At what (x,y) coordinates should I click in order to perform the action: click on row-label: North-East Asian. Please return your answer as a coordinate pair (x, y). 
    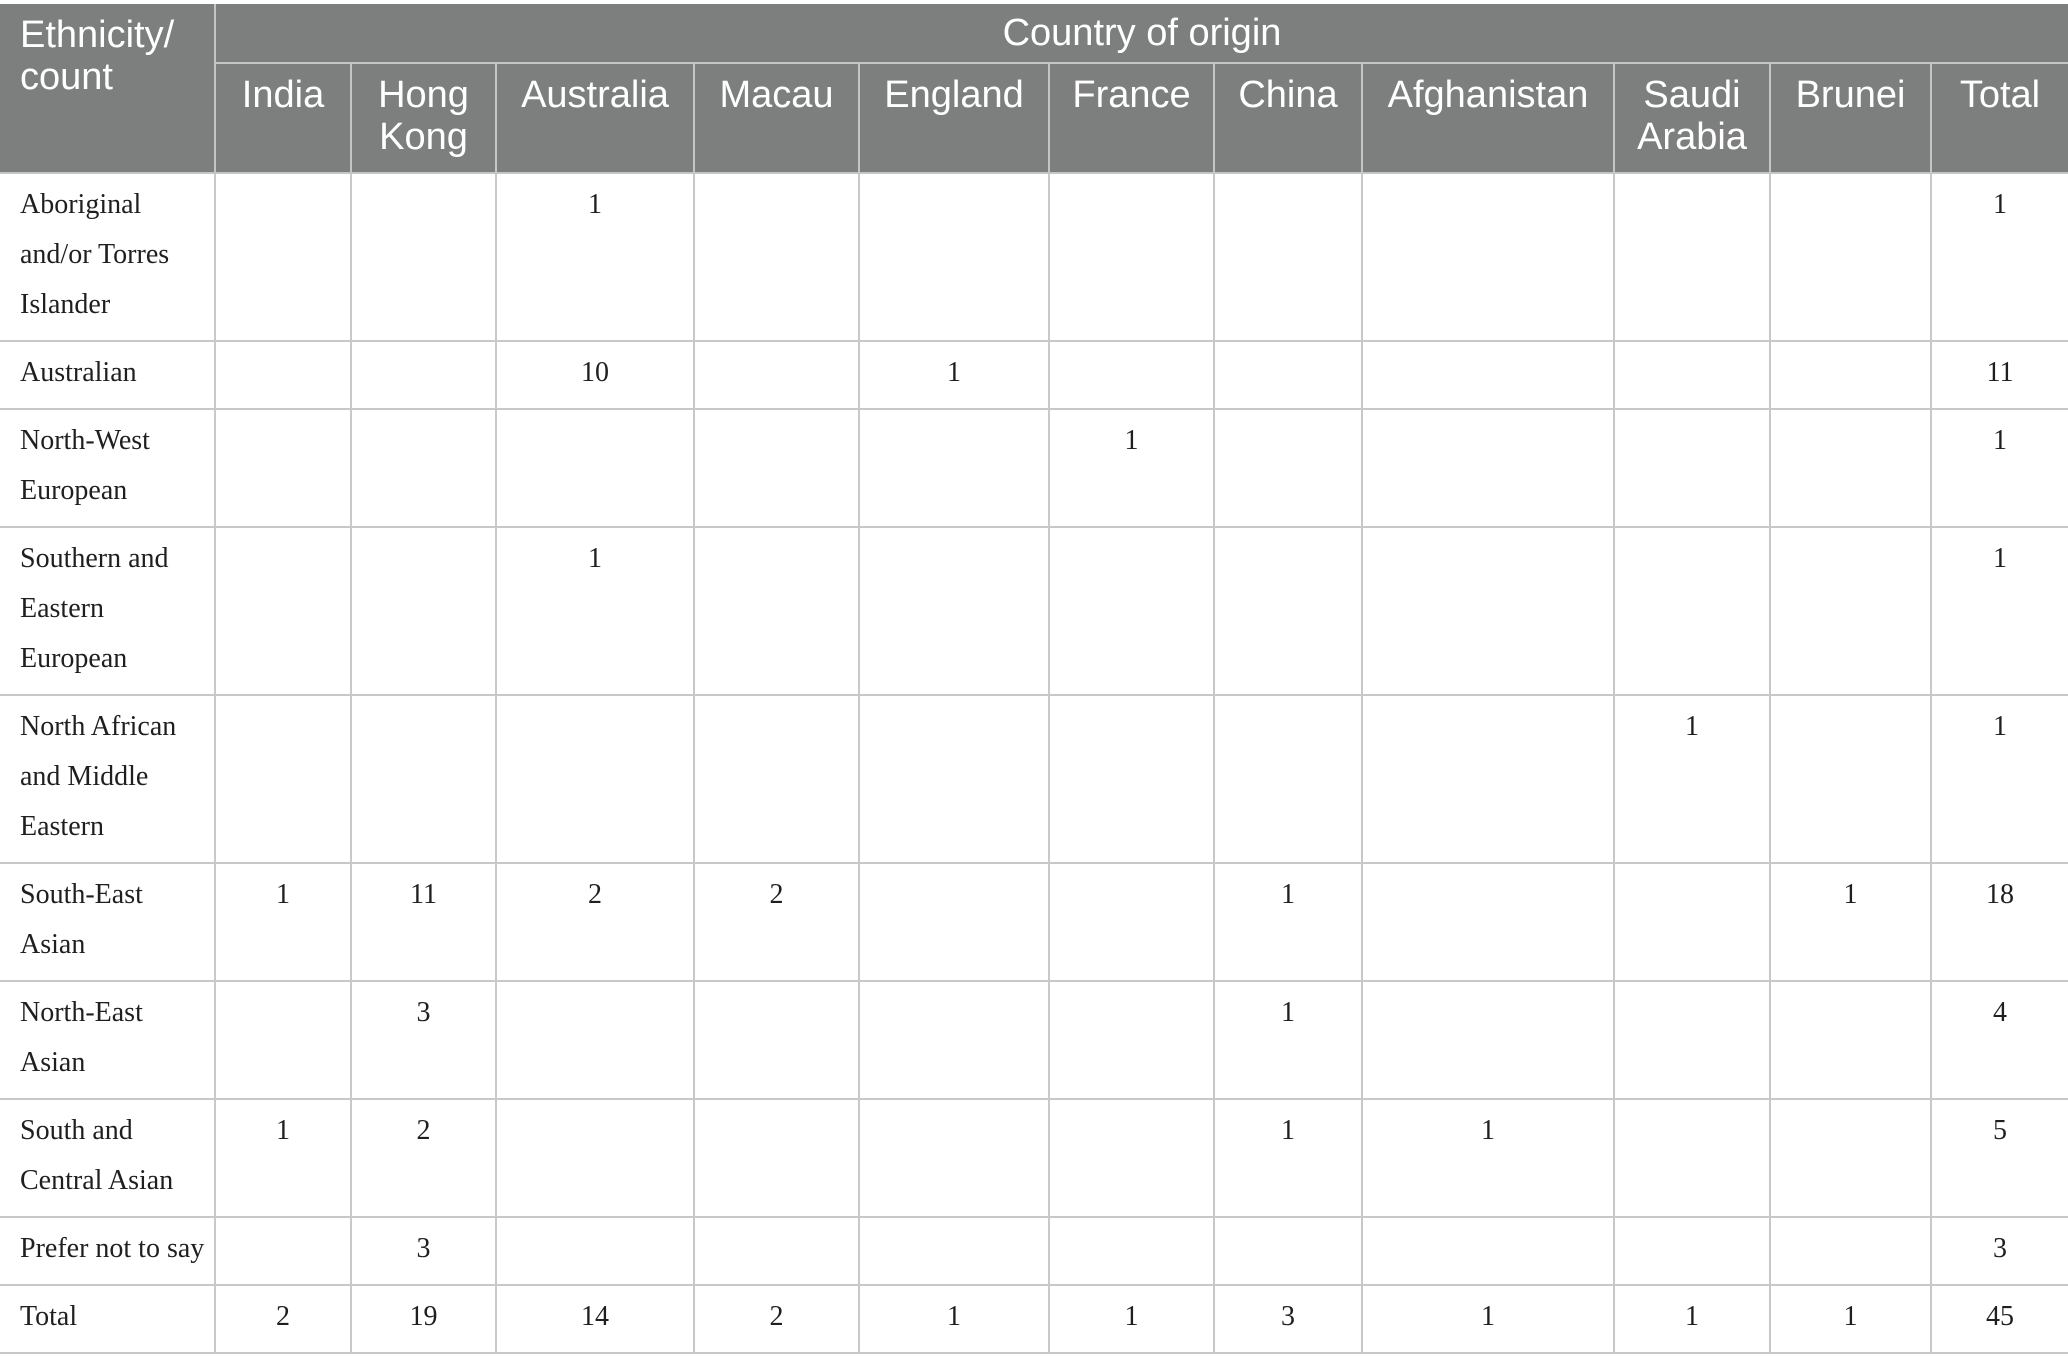
    Looking at the image, I should click on (108, 1040).